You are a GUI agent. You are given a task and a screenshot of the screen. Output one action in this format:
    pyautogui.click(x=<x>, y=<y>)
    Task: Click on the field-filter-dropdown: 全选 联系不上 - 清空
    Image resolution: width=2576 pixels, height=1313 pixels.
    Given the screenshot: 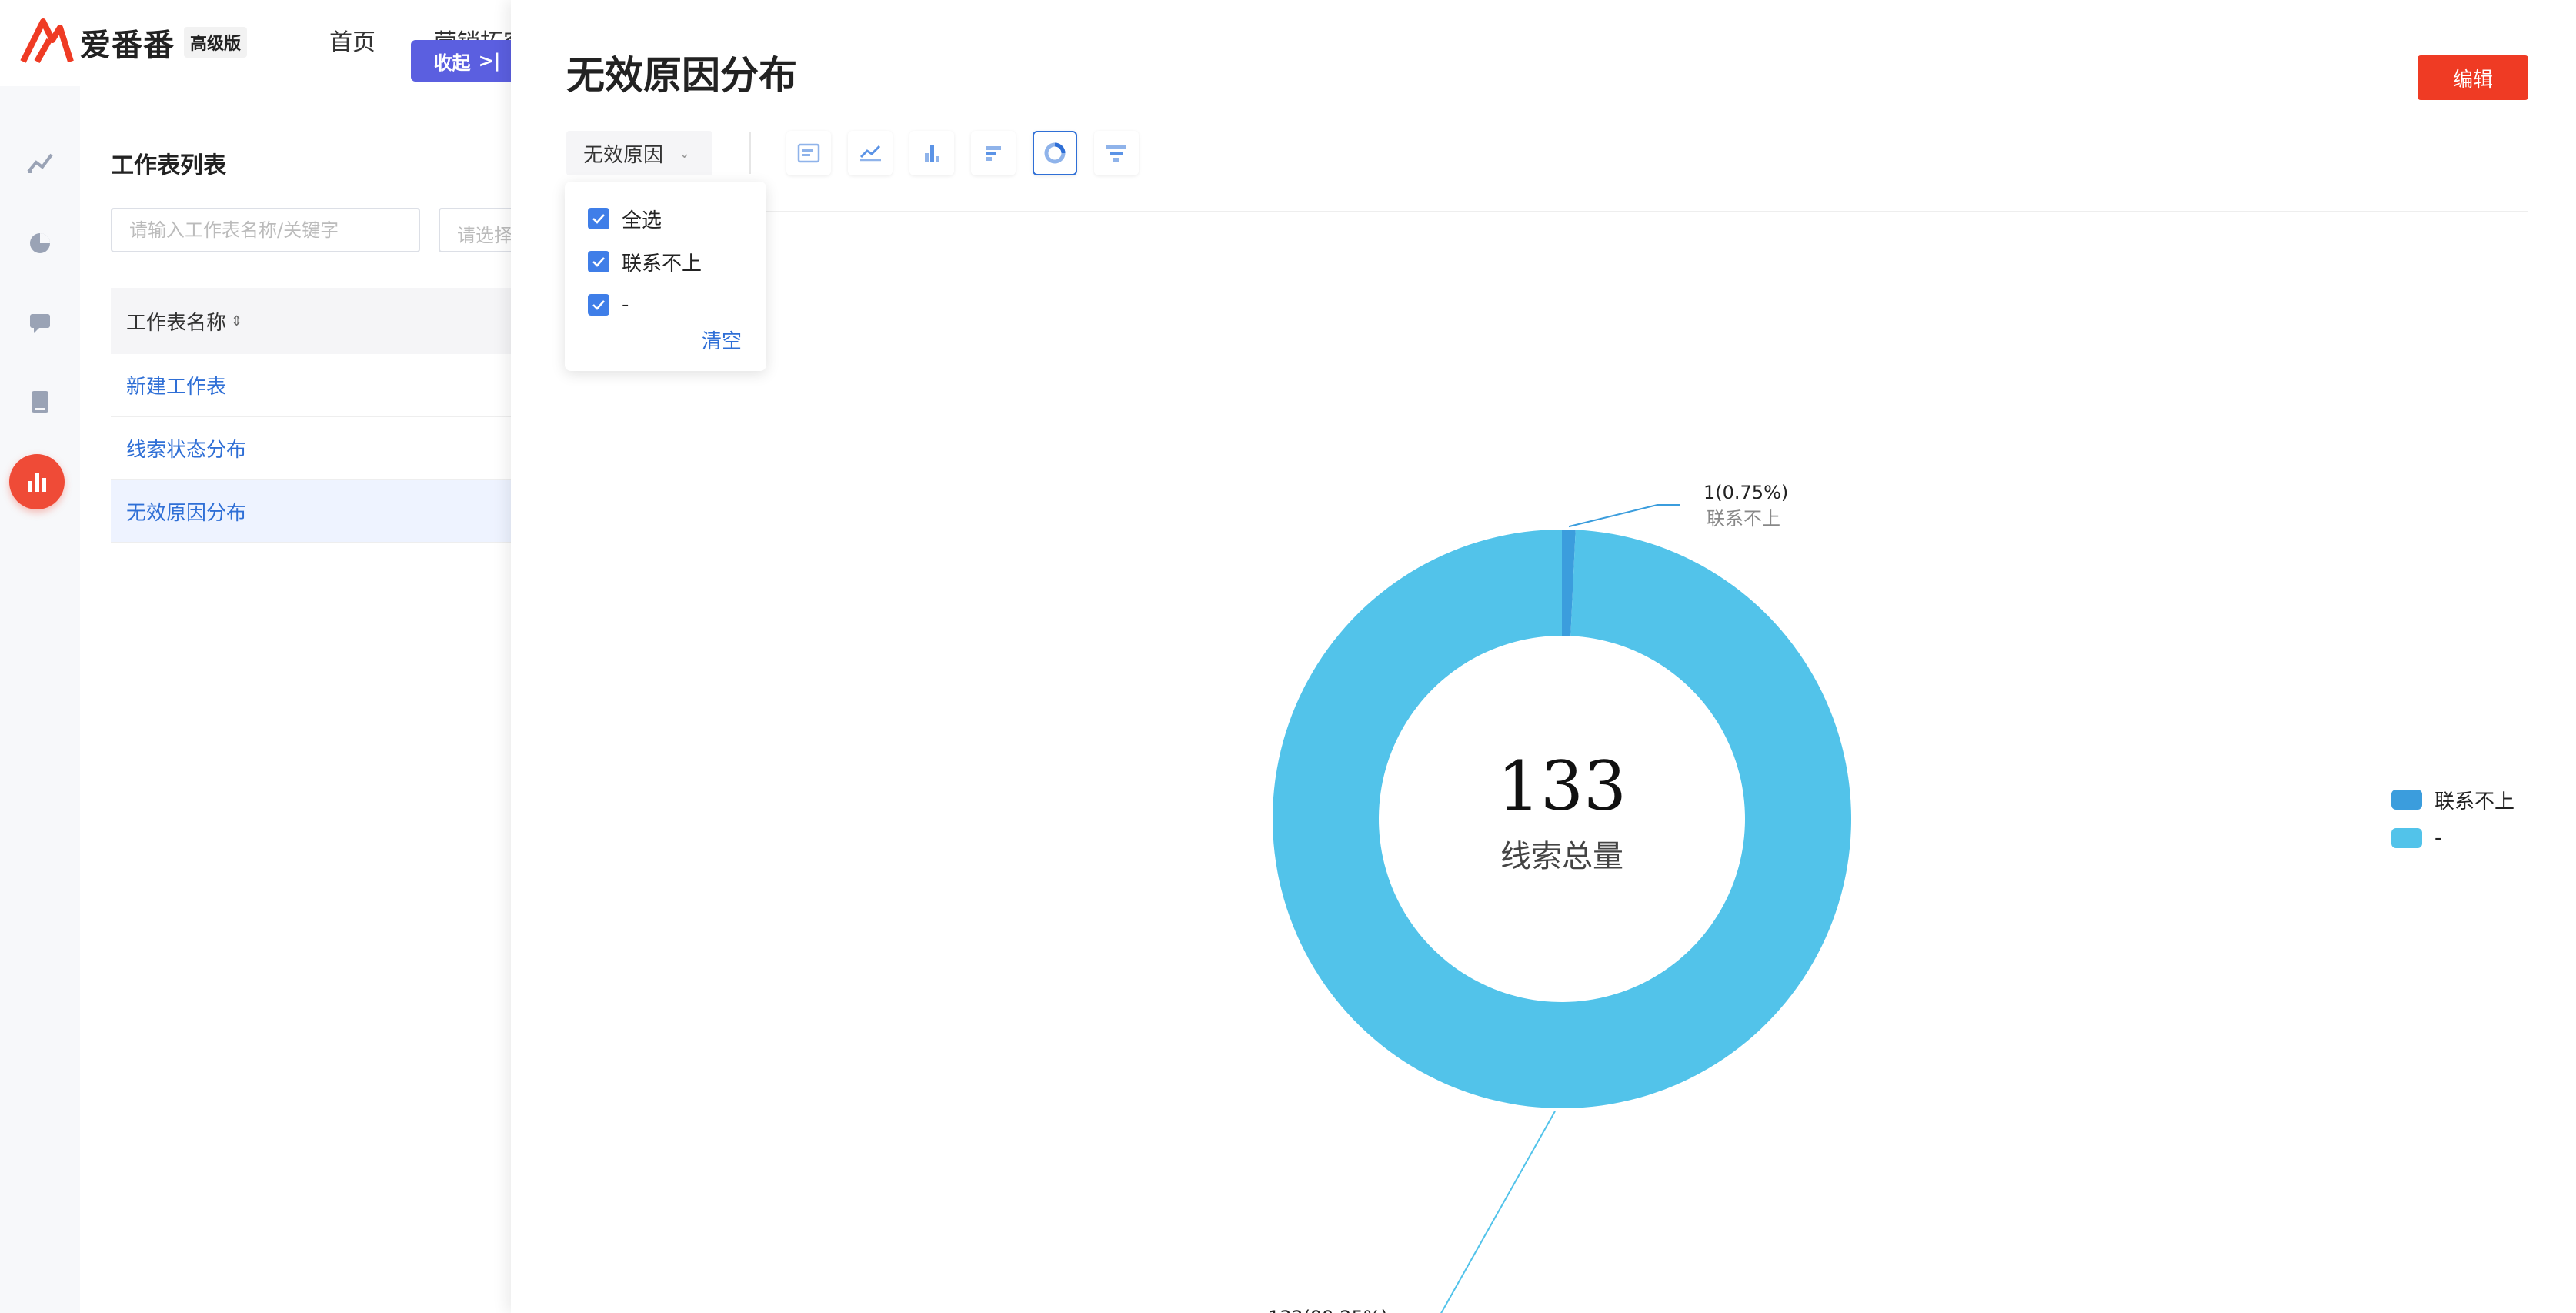 What is the action you would take?
    pyautogui.click(x=666, y=276)
    